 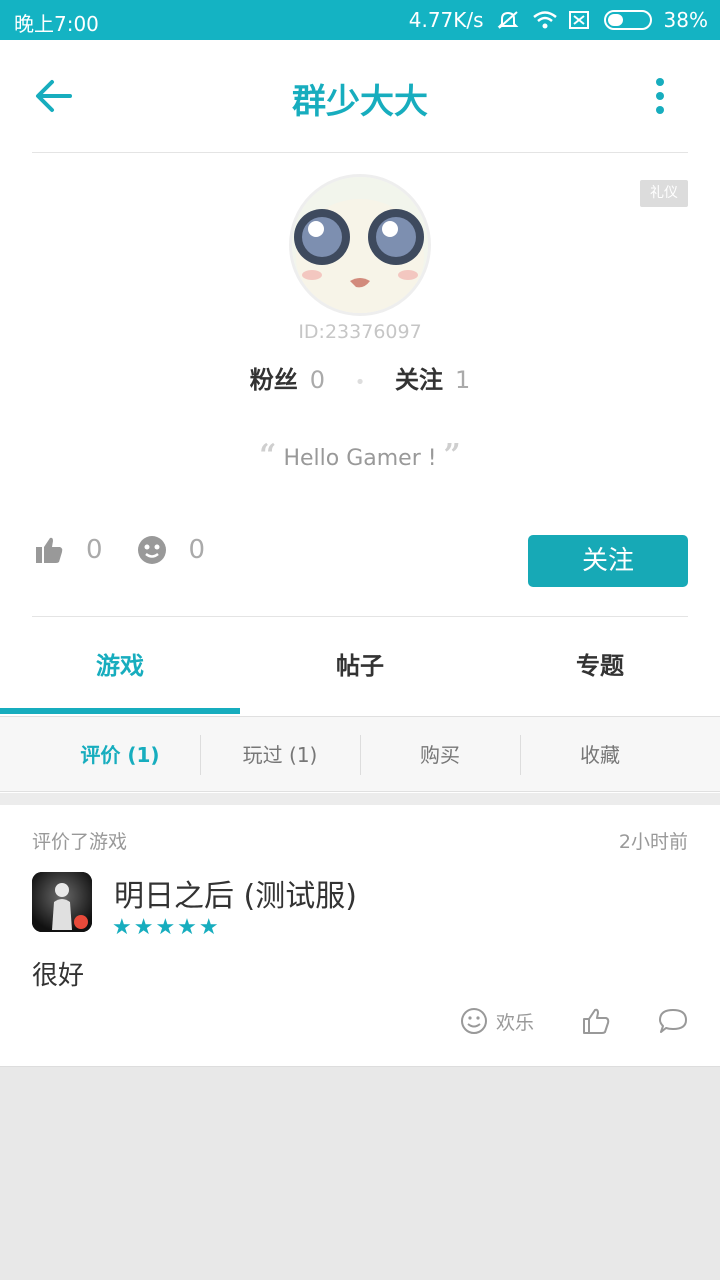 What do you see at coordinates (600, 669) in the screenshot?
I see `tab-2: 专题` at bounding box center [600, 669].